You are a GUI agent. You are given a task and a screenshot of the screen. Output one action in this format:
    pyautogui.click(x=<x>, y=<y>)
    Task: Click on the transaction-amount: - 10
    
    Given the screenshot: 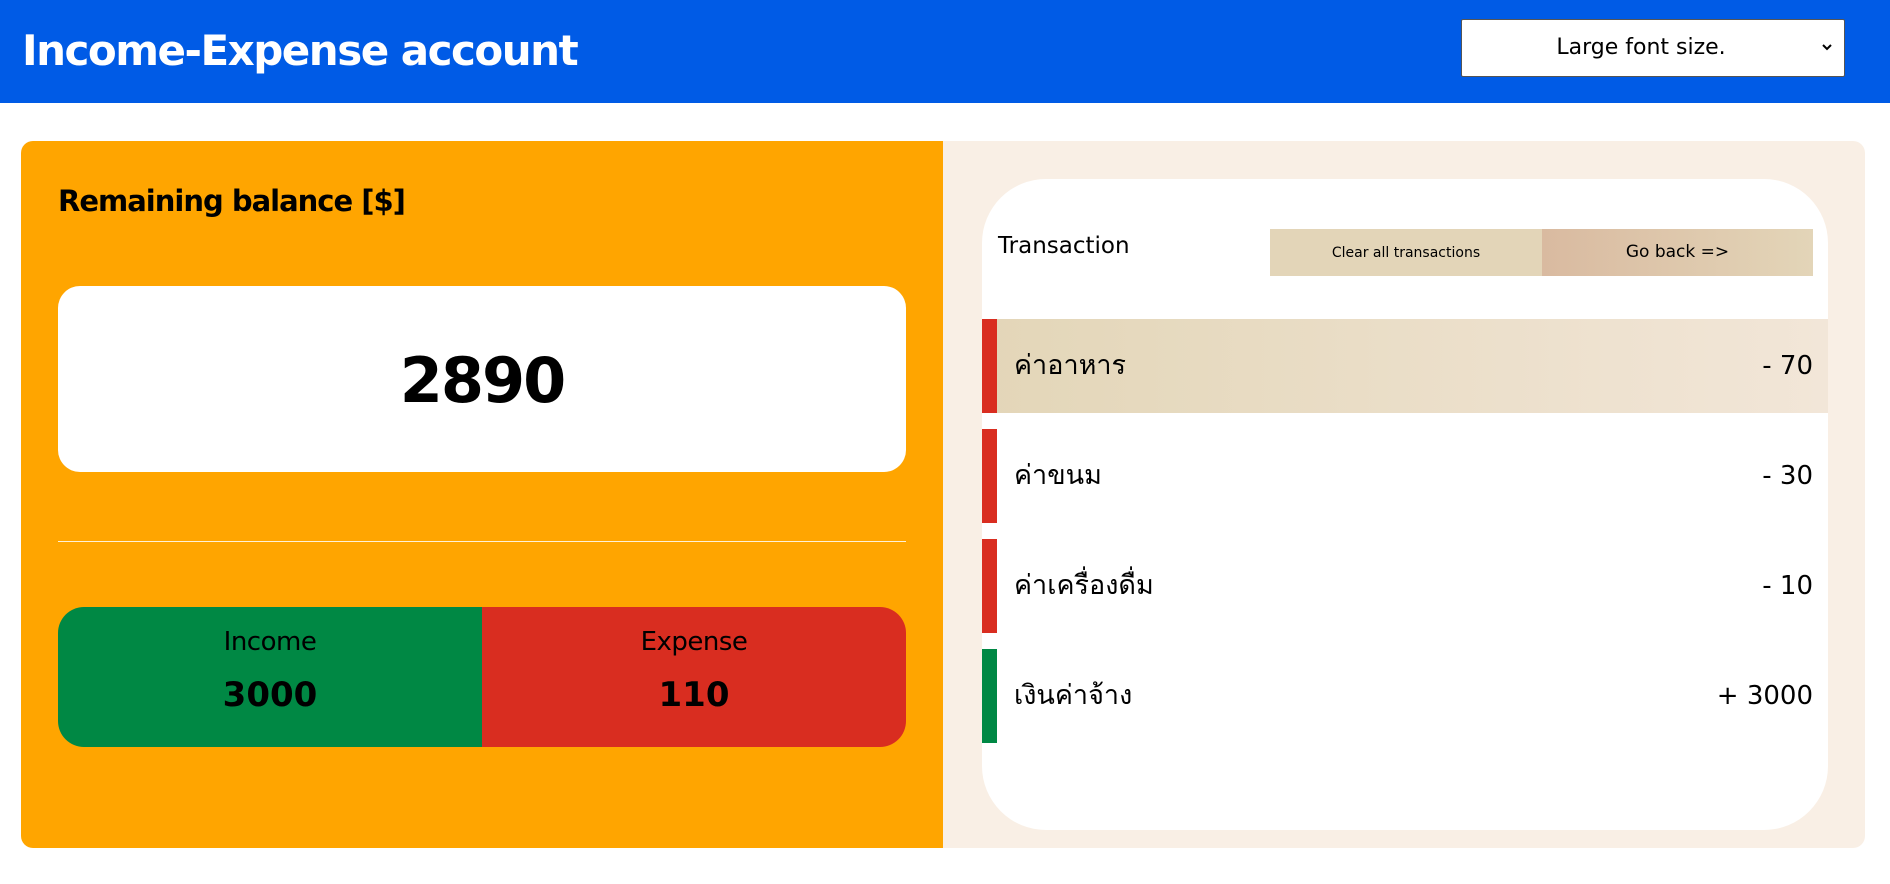 What is the action you would take?
    pyautogui.click(x=1787, y=586)
    